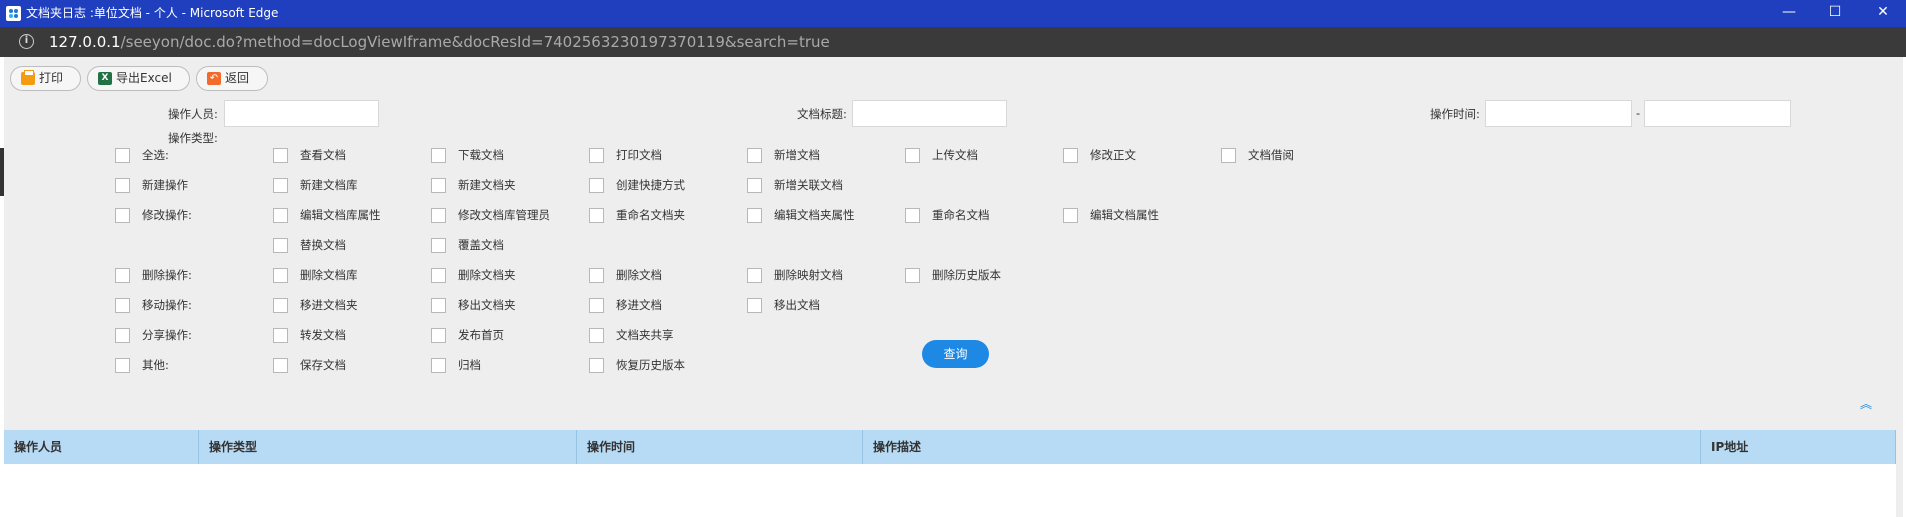 This screenshot has height=517, width=1906. Describe the element at coordinates (28, 77) in the screenshot. I see `printer-icon` at that location.